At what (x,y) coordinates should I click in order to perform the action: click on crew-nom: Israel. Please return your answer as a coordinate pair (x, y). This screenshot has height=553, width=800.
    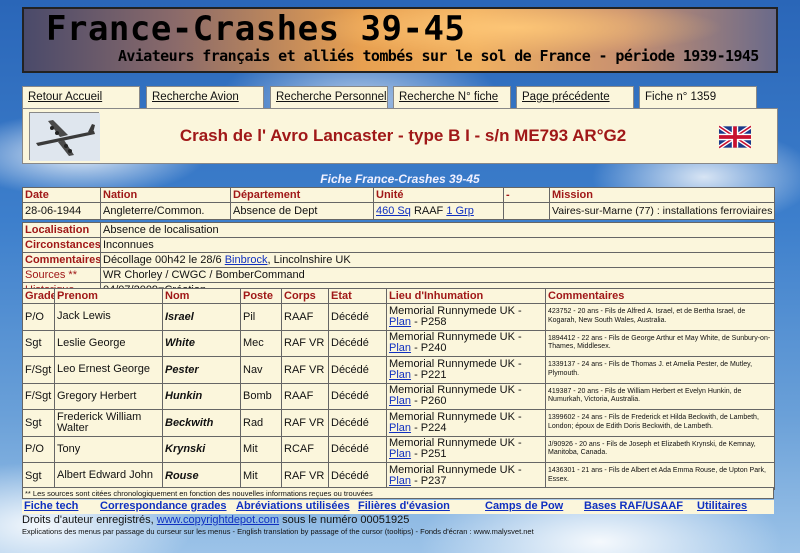
    Looking at the image, I should click on (201, 317).